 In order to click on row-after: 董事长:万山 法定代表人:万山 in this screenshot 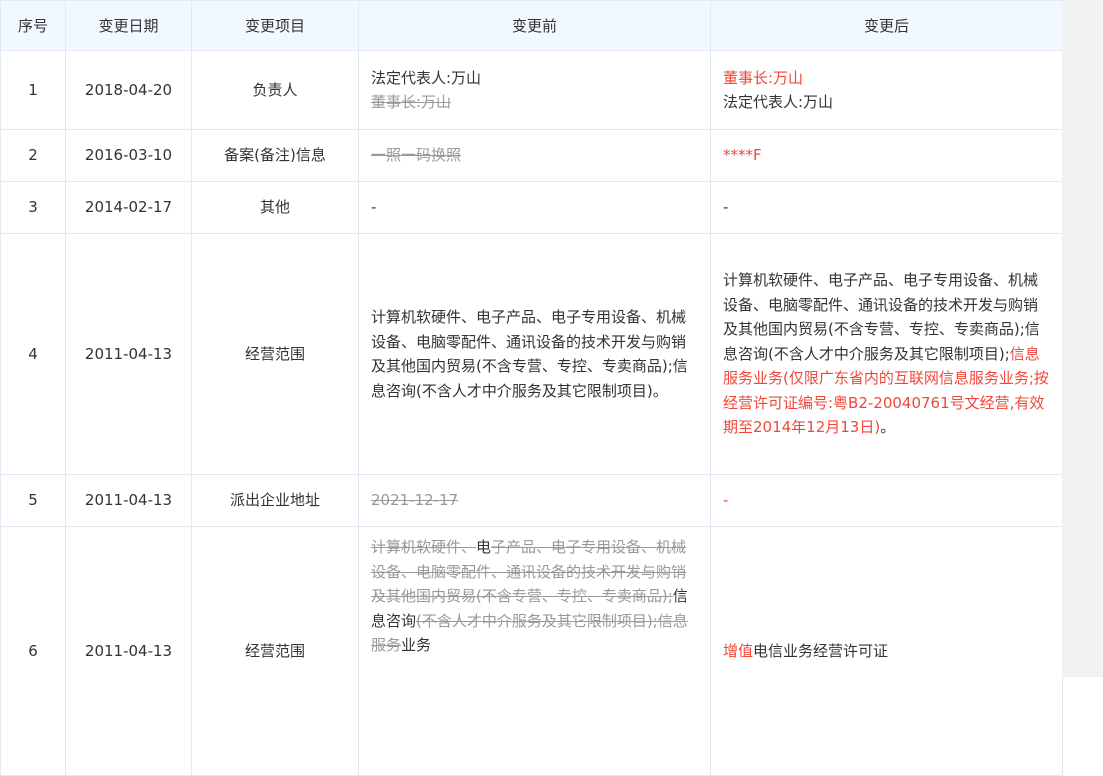, I will do `click(886, 90)`.